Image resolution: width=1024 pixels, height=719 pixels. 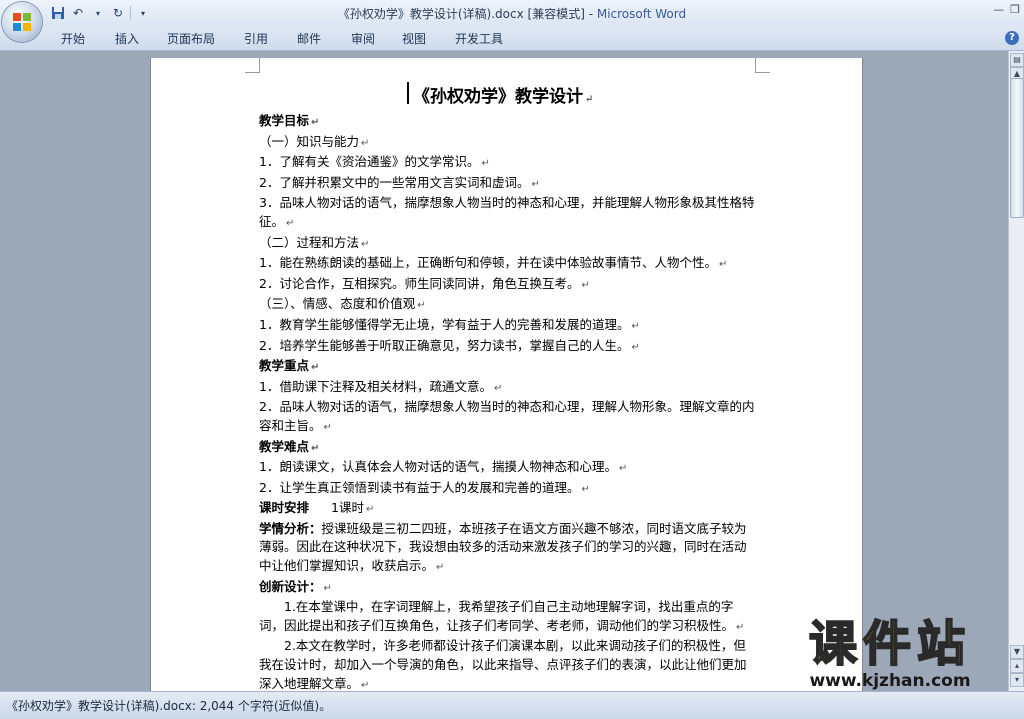 What do you see at coordinates (449, 345) in the screenshot?
I see `doc-line: 2．培养学生能够善于听取正确意见，努力读书，掌握自己的人生。 ↵` at bounding box center [449, 345].